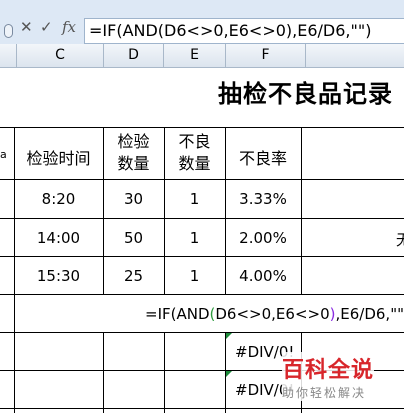 Image resolution: width=404 pixels, height=413 pixels. I want to click on formula-display-cell: =IF(AND(D6<>0,E6<>0),E6/D6,""), so click(274, 314).